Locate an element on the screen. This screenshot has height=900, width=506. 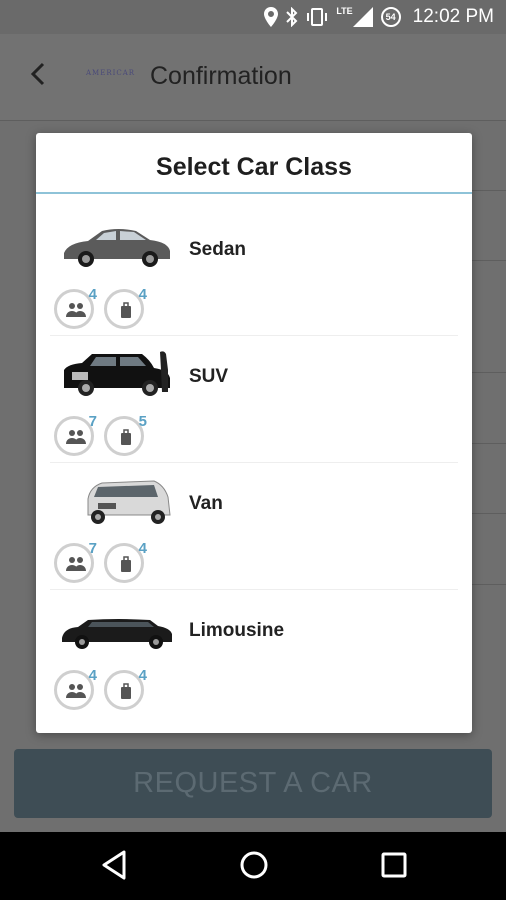
lte-label: LTE is located at coordinates (344, 11).